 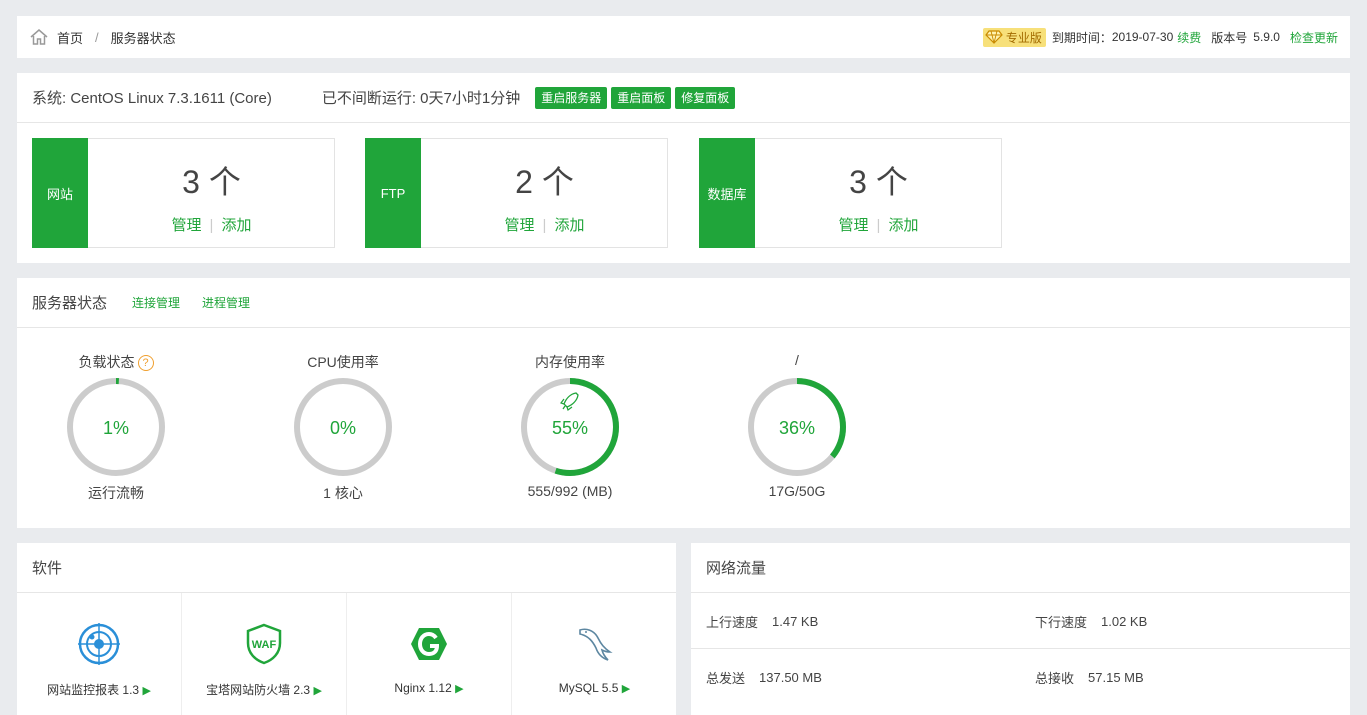 I want to click on server-status-header: 服务器状态 连接管理 进程管理, so click(x=683, y=303).